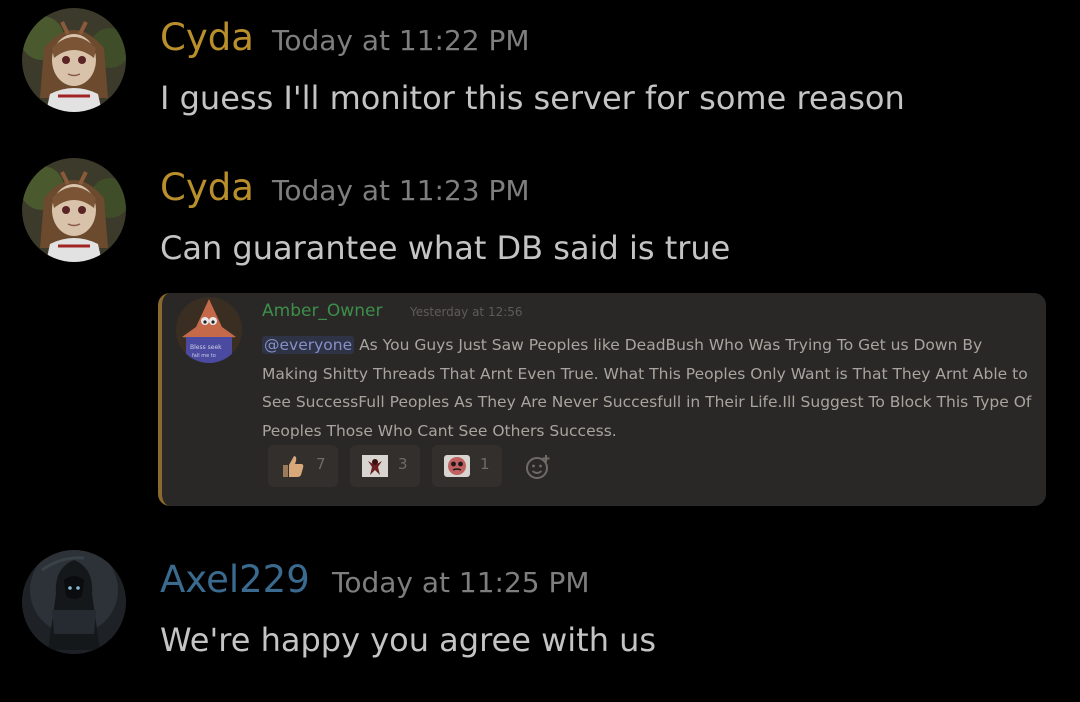  What do you see at coordinates (538, 467) in the screenshot?
I see `add-reaction-icon` at bounding box center [538, 467].